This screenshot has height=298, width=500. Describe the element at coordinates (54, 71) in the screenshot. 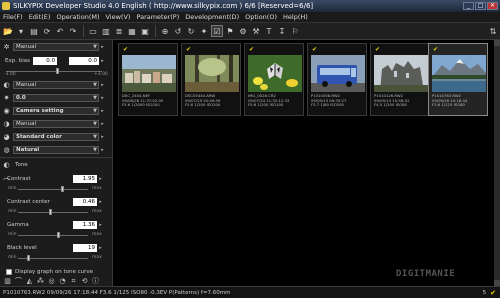

I see `exposure-slider` at that location.